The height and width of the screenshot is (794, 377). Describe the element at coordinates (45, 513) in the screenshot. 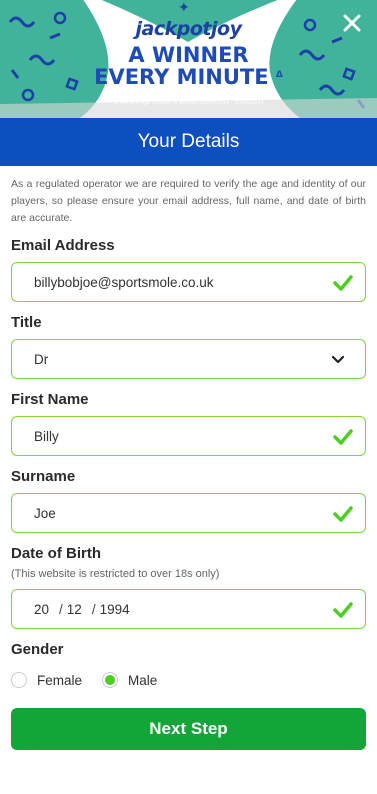

I see `surname-value: Joe` at that location.